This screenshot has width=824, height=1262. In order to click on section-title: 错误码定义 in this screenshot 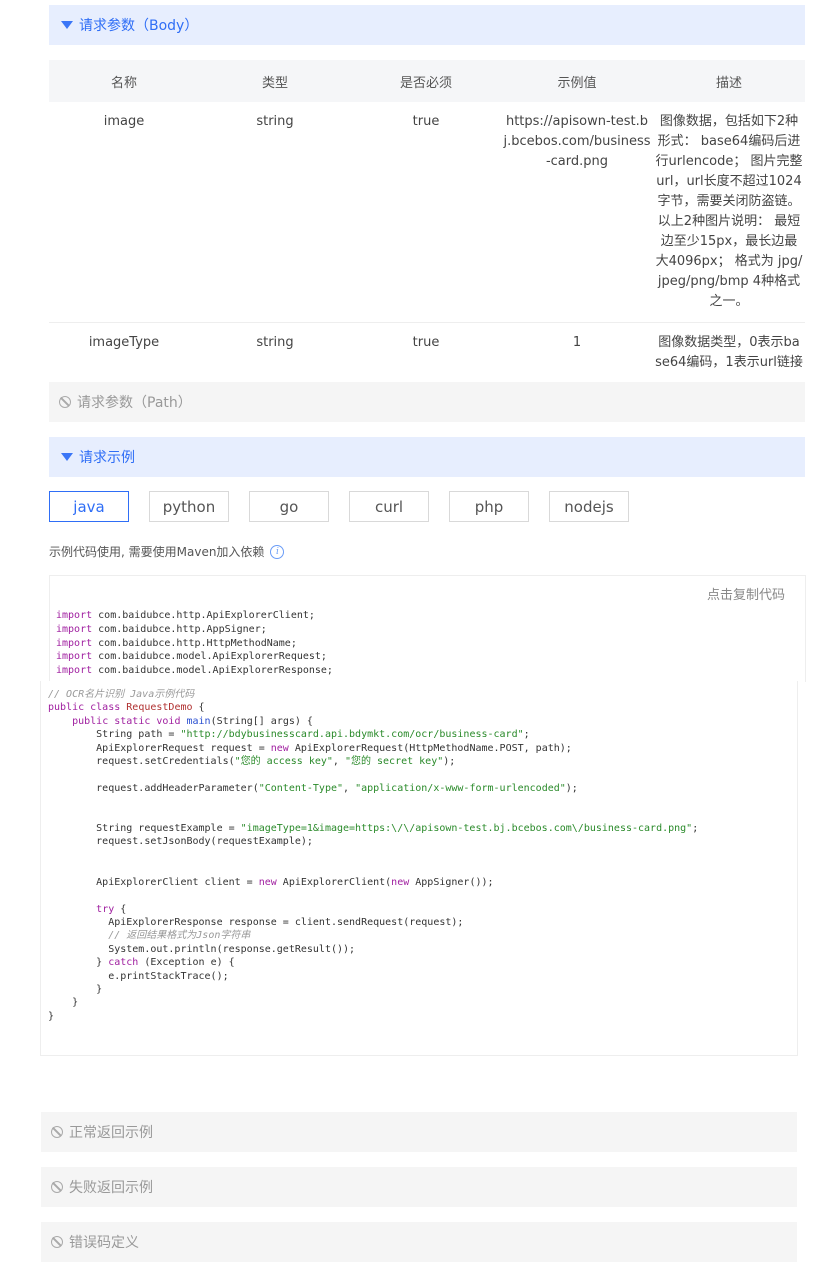, I will do `click(104, 1243)`.